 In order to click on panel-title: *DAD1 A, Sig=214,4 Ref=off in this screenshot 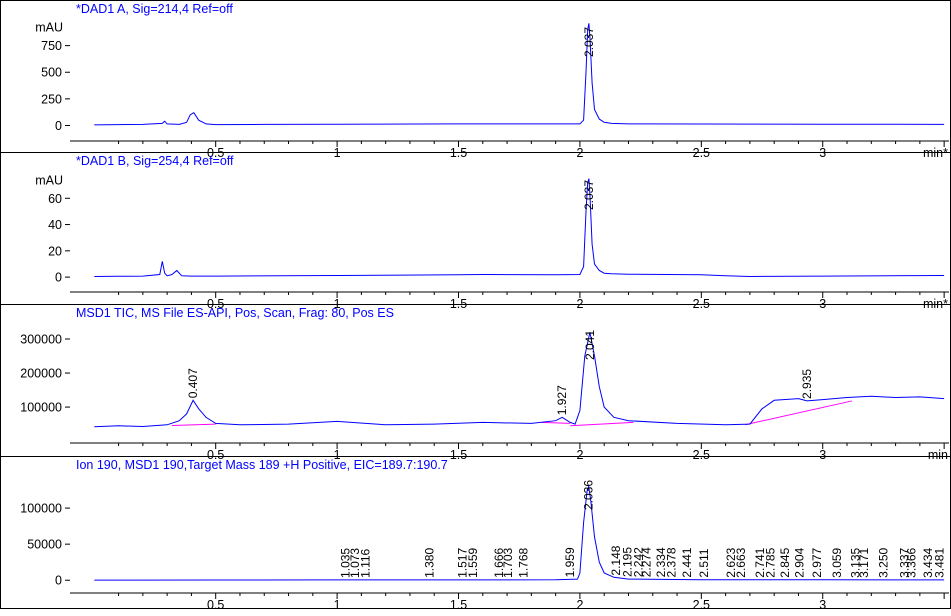, I will do `click(154, 9)`.